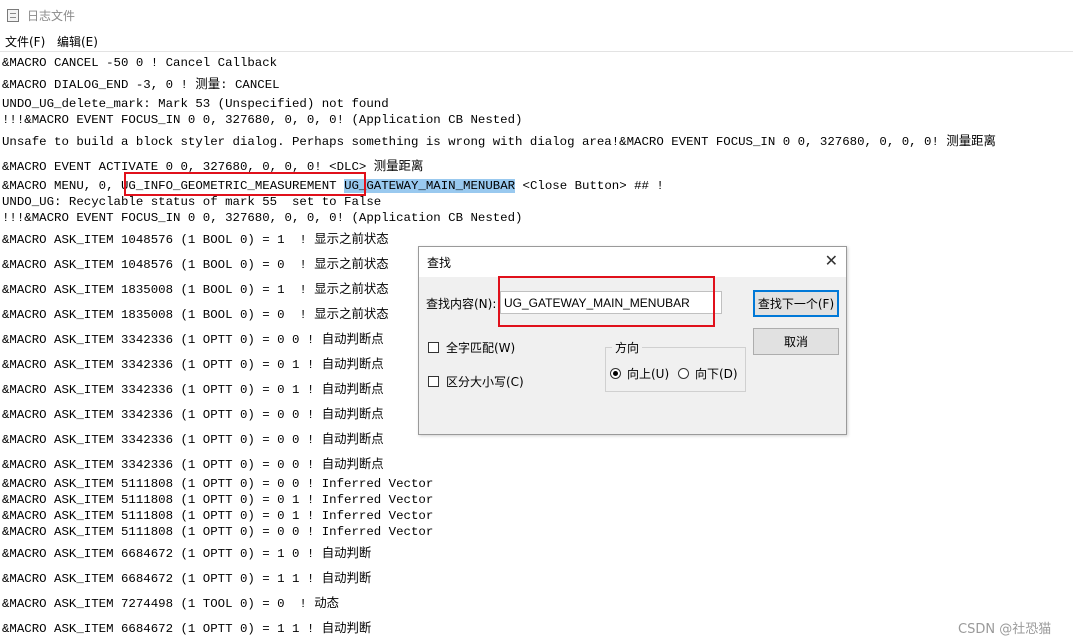 This screenshot has width=1073, height=642. I want to click on match-case-checkbox: 区分大小写(C), so click(476, 381).